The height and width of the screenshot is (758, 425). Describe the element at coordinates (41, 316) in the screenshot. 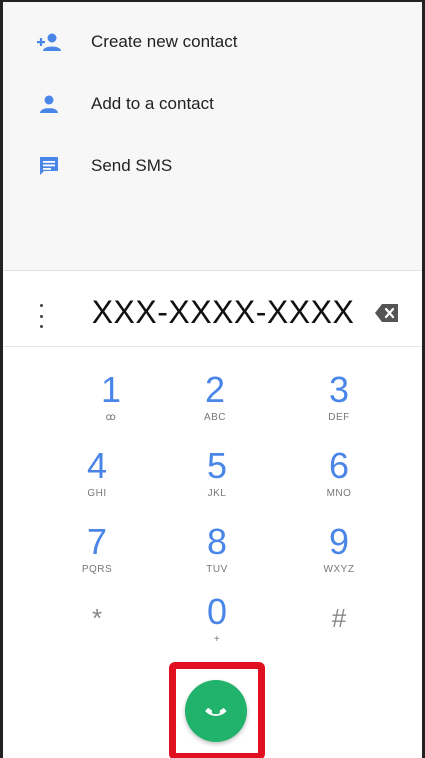

I see `more-options-icon` at that location.